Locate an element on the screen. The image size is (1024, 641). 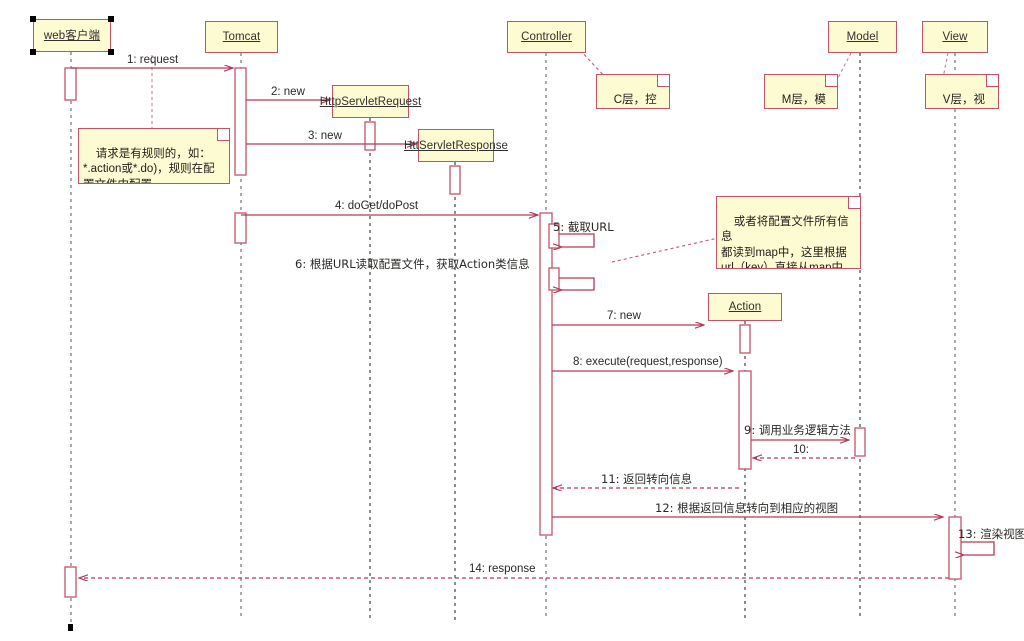
lifeline-label-action: Action is located at coordinates (745, 307).